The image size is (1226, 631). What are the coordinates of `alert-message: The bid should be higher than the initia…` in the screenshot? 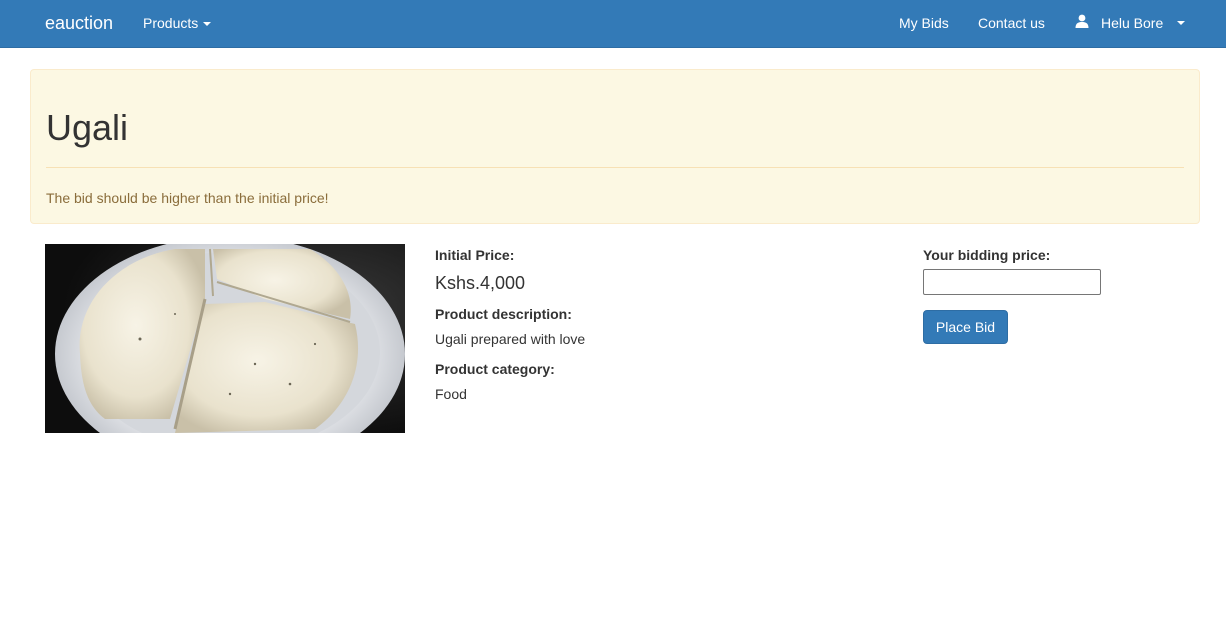 It's located at (187, 198).